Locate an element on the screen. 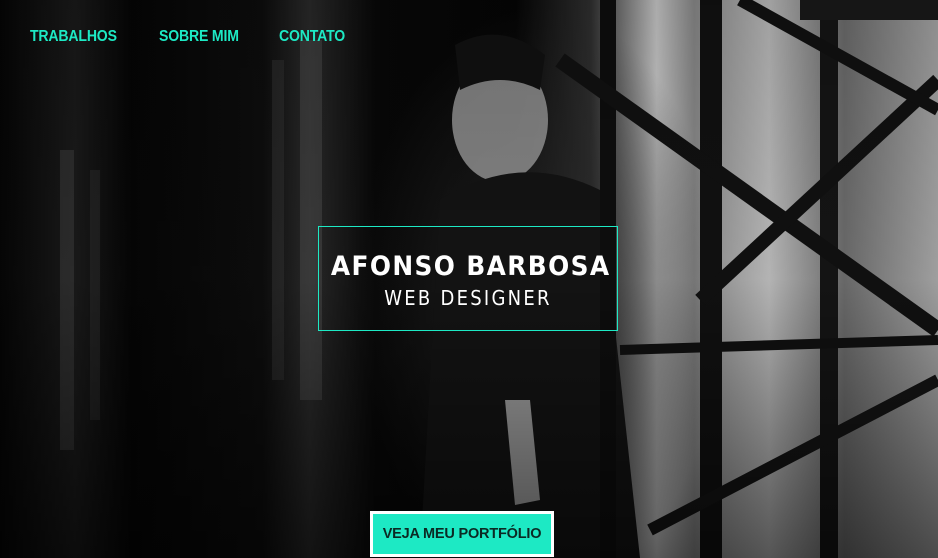  nav-item-sobre-mim: SOBRE MIM is located at coordinates (199, 37).